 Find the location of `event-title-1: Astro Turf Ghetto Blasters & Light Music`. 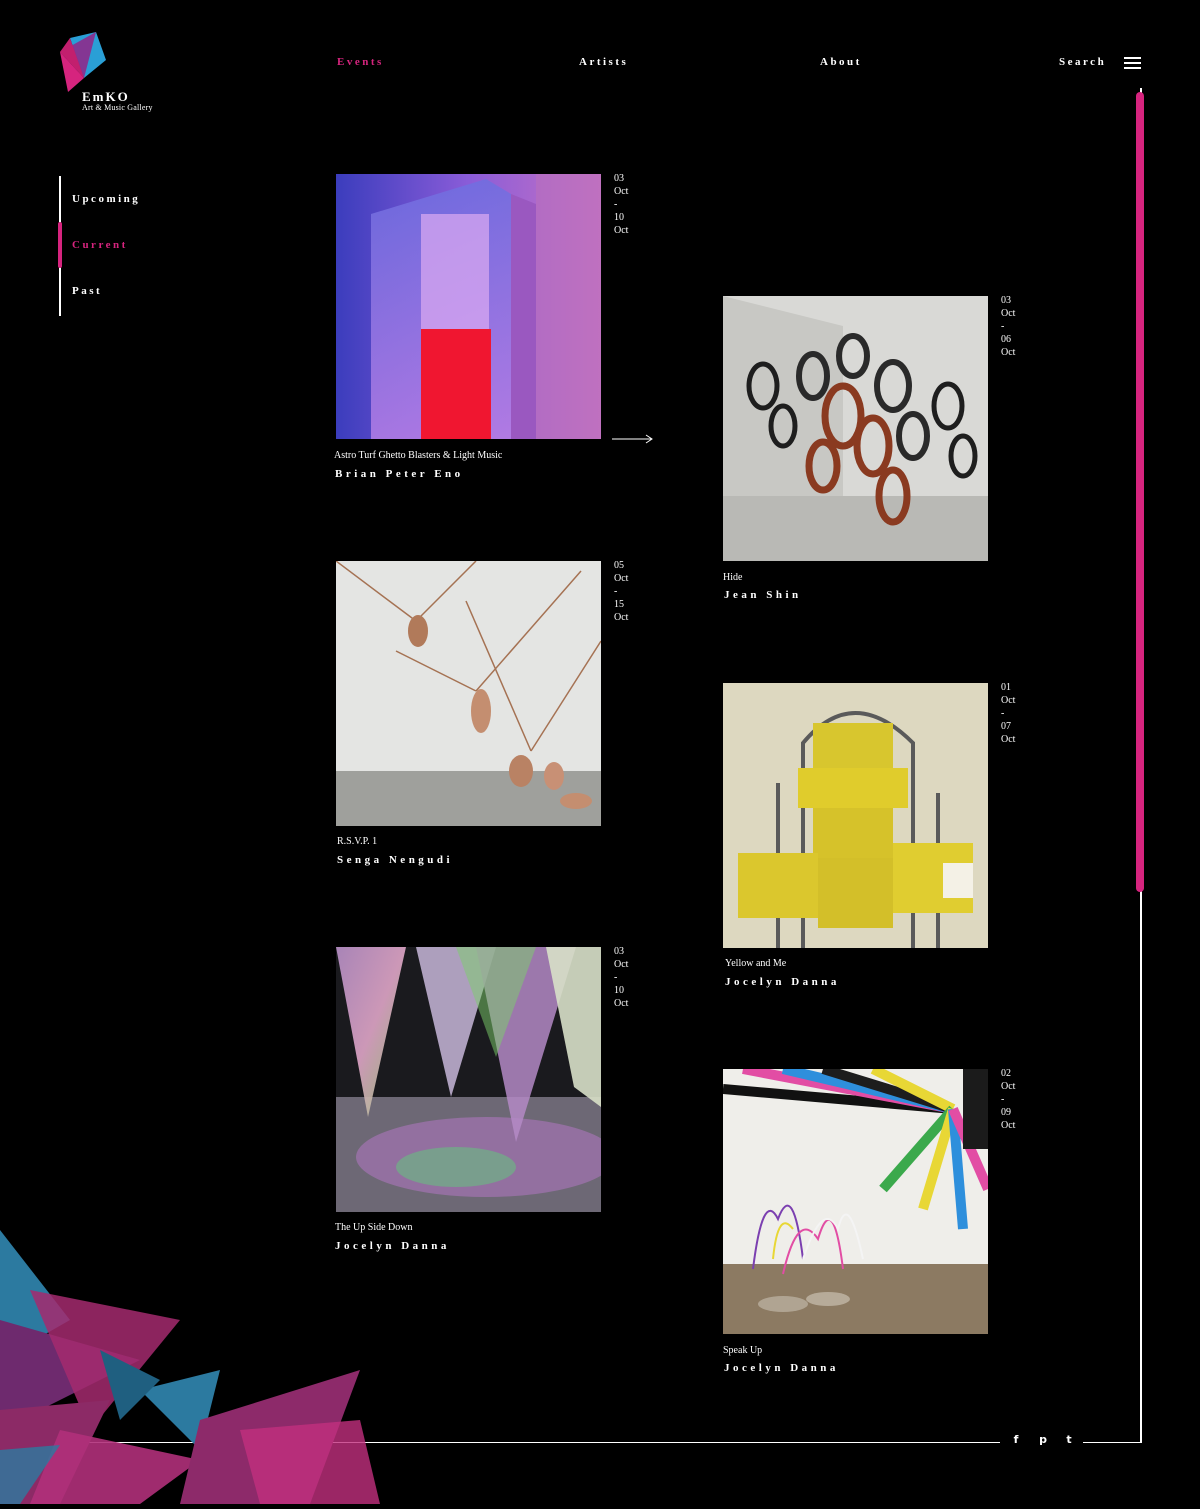

event-title-1: Astro Turf Ghetto Blasters & Light Music is located at coordinates (418, 455).